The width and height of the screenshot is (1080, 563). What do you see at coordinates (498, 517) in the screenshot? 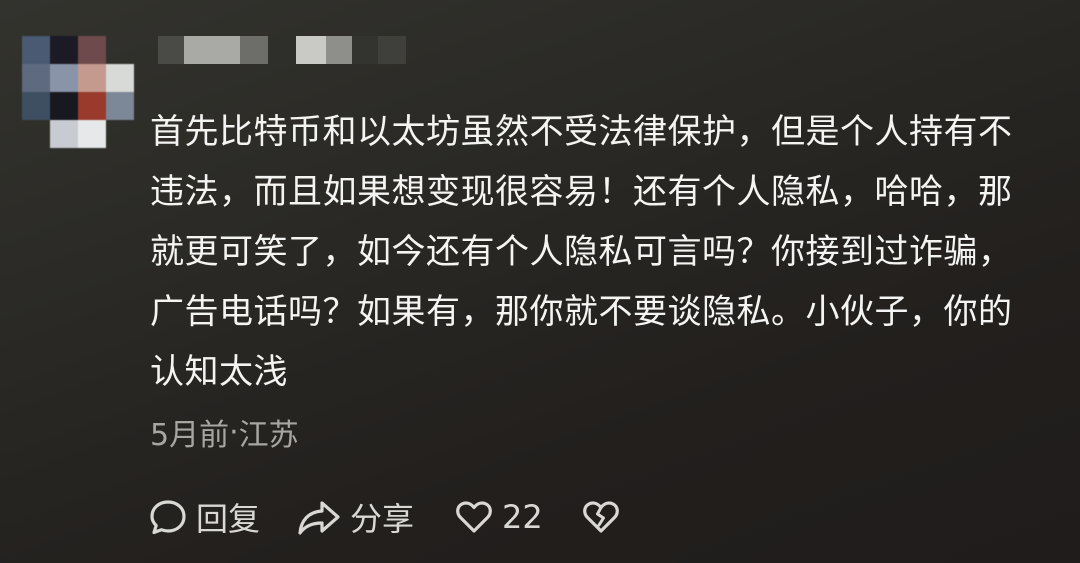
I see `like-button: 22` at bounding box center [498, 517].